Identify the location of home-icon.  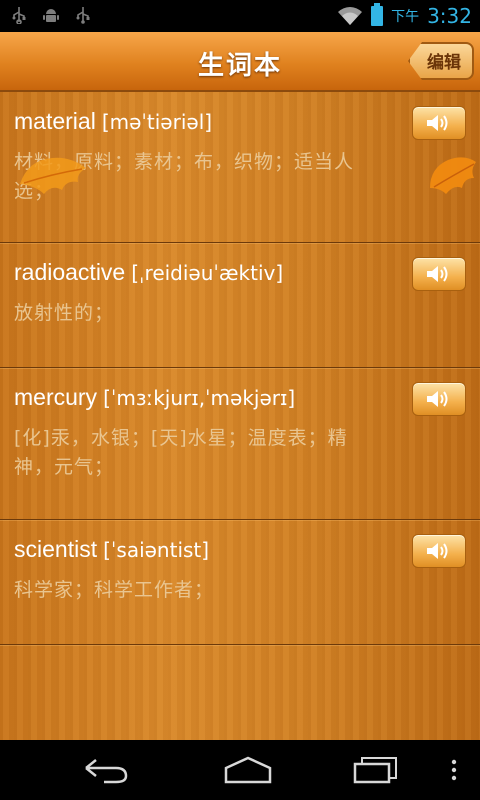
(248, 770).